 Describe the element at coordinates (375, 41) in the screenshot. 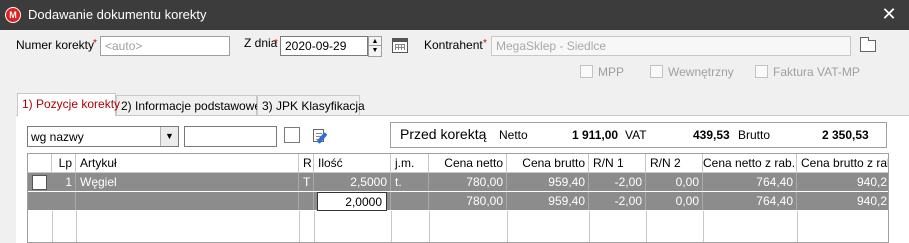

I see `spin-up-icon: ▲` at that location.